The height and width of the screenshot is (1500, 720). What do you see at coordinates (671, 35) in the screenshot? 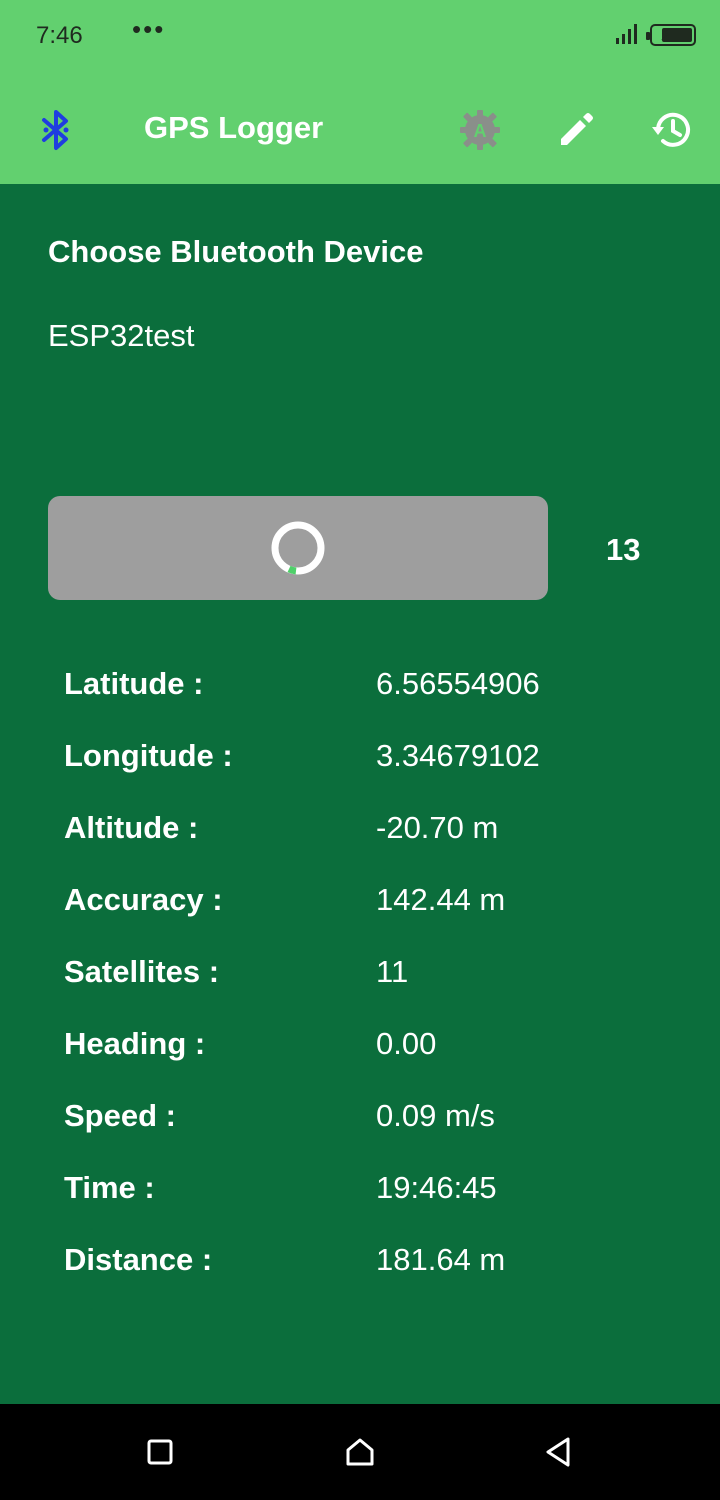
I see `battery-charging-icon: ⚡` at bounding box center [671, 35].